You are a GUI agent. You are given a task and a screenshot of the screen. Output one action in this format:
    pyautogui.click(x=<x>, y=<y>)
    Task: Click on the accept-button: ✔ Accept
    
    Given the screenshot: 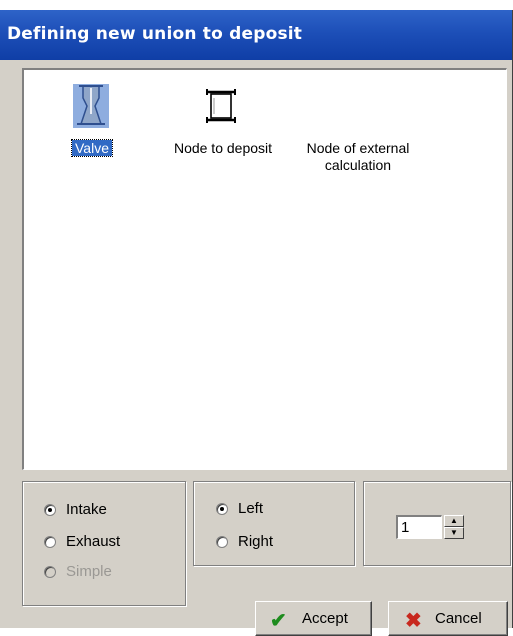 What is the action you would take?
    pyautogui.click(x=313, y=618)
    